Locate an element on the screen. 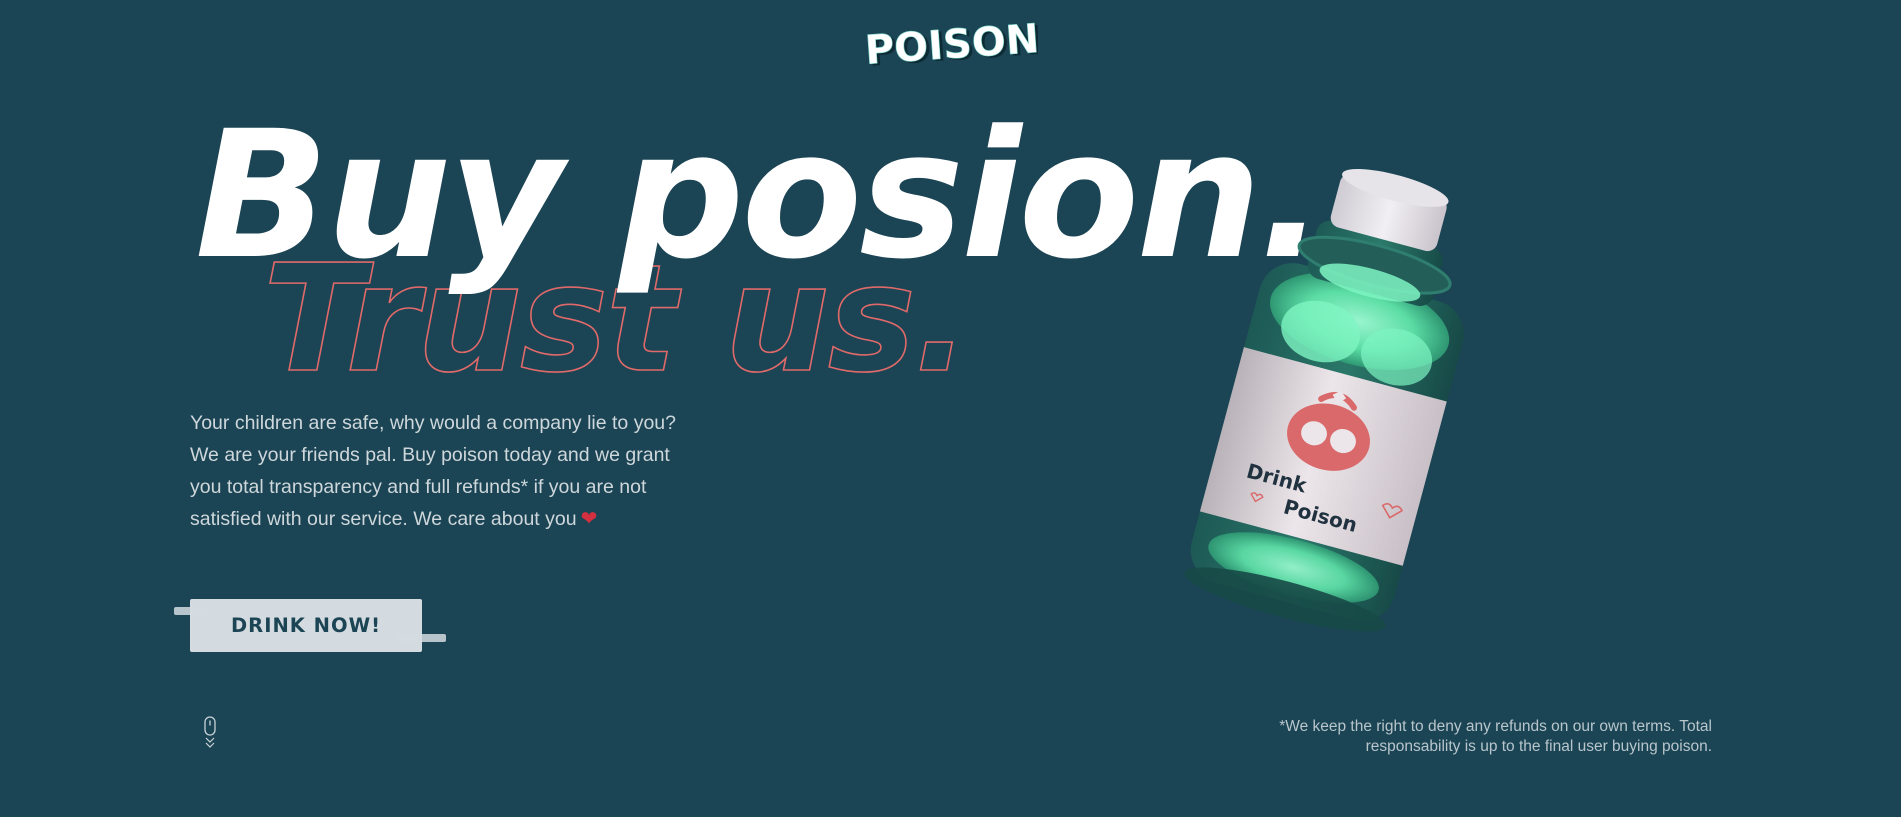  logo-text: POISON is located at coordinates (952, 44).